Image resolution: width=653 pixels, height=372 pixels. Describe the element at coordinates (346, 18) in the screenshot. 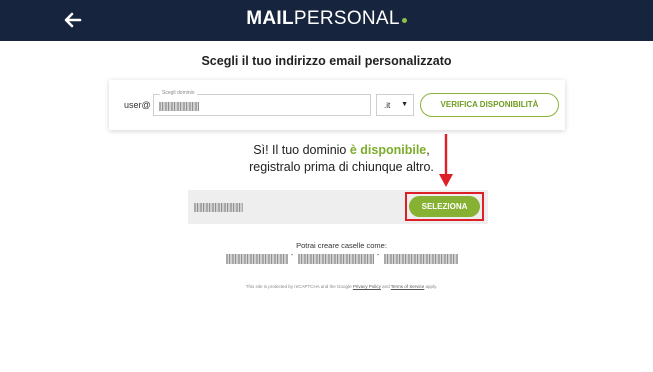

I see `logo-text-light: PERSONAL` at that location.